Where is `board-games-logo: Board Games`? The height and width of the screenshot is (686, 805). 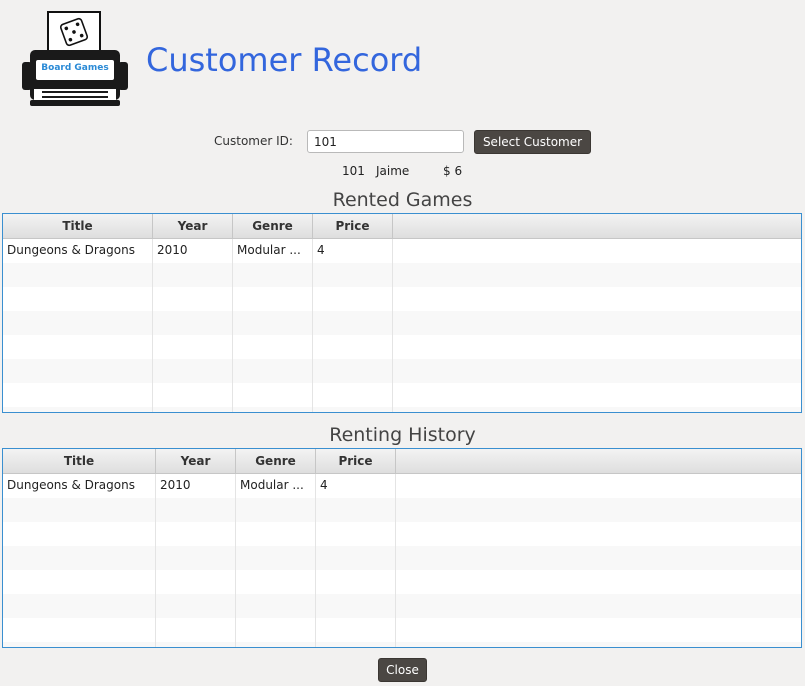 board-games-logo: Board Games is located at coordinates (75, 59).